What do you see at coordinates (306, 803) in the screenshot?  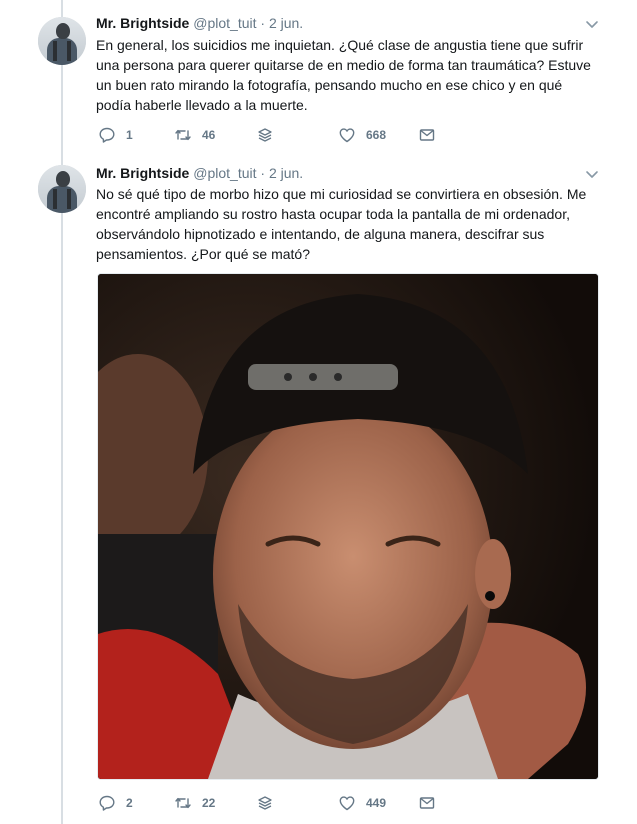 I see `tweet-actions: 2 22 449` at bounding box center [306, 803].